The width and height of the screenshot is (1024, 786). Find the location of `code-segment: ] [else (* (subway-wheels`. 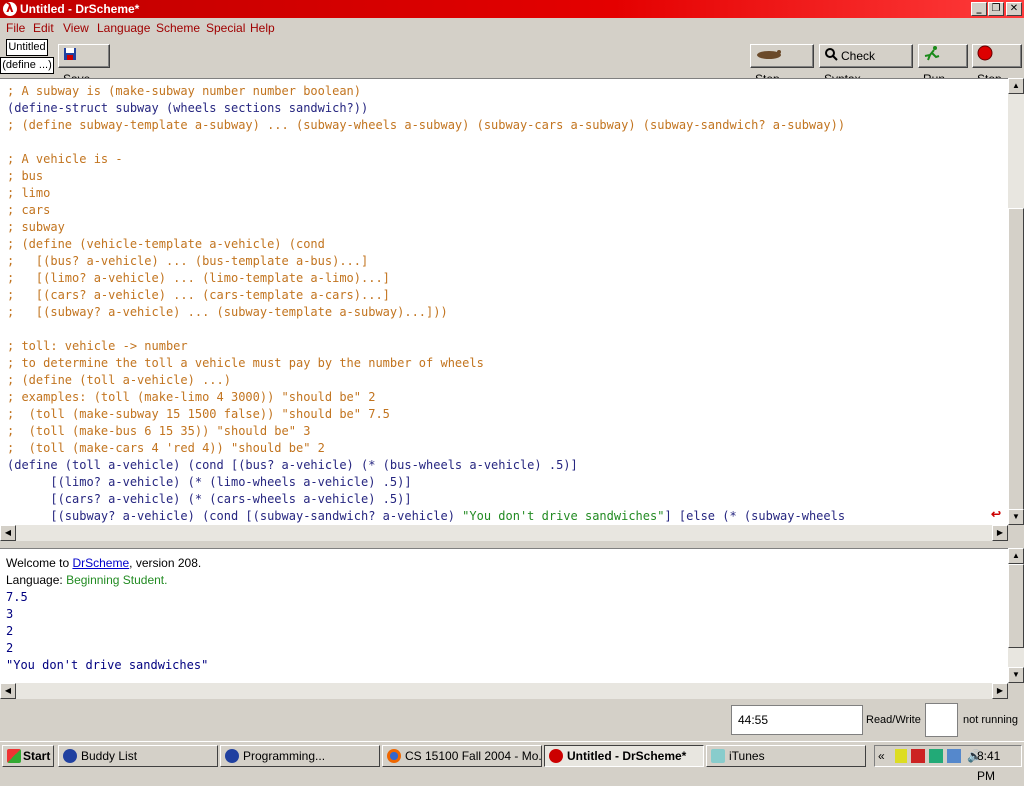

code-segment: ] [else (* (subway-wheels is located at coordinates (755, 516).